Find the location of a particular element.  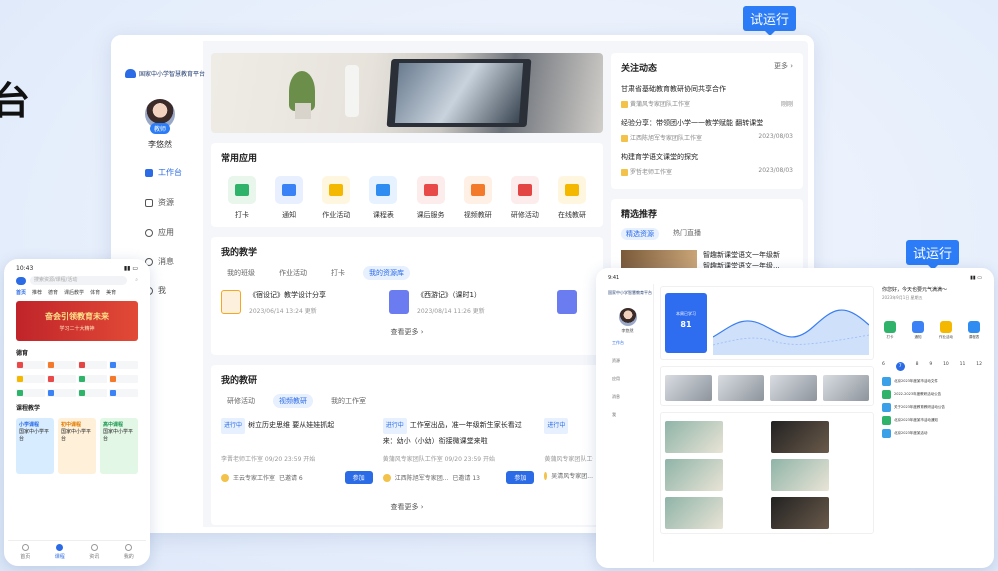

tab-featured: 精选资源 is located at coordinates (640, 234).